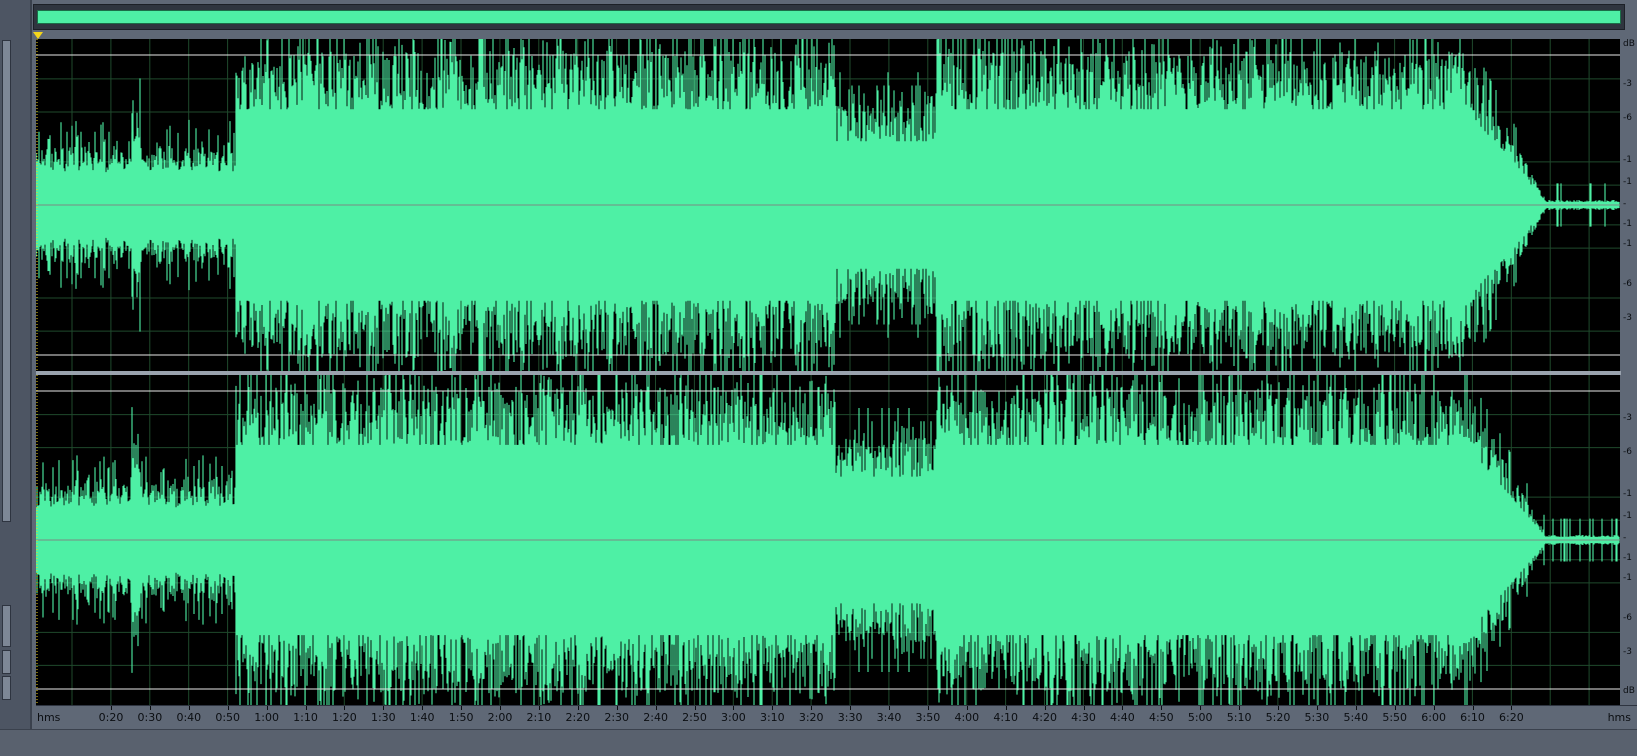 Image resolution: width=1637 pixels, height=756 pixels. Describe the element at coordinates (111, 717) in the screenshot. I see `time-label: 0:20` at that location.